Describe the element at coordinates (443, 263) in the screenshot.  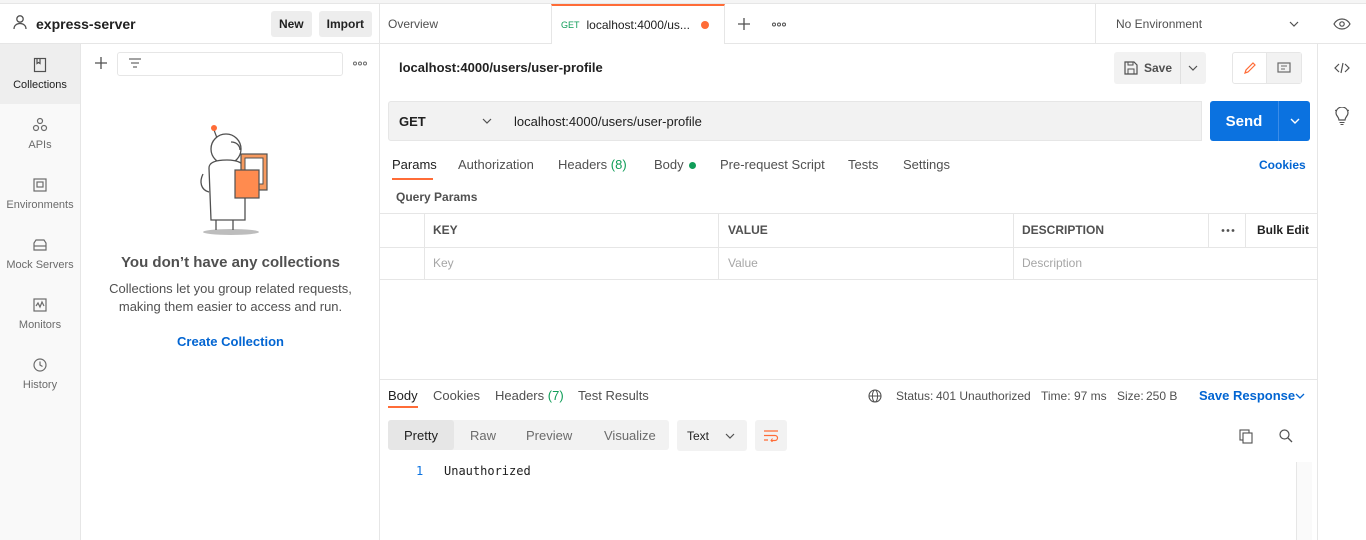
I see `key-input: Key` at that location.